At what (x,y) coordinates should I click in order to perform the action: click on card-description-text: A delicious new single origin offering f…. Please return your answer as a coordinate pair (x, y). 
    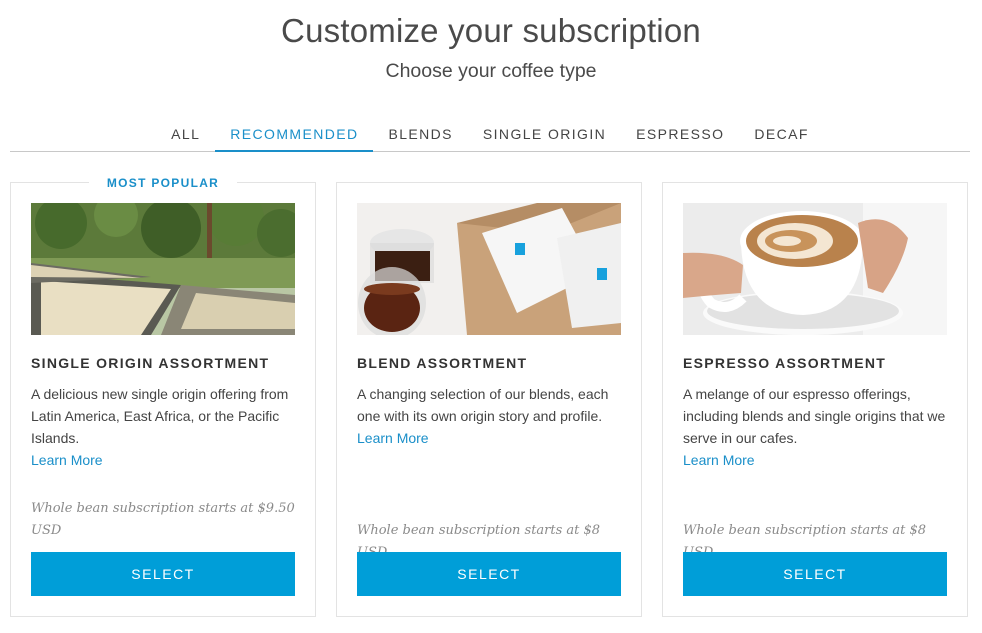
    Looking at the image, I should click on (160, 416).